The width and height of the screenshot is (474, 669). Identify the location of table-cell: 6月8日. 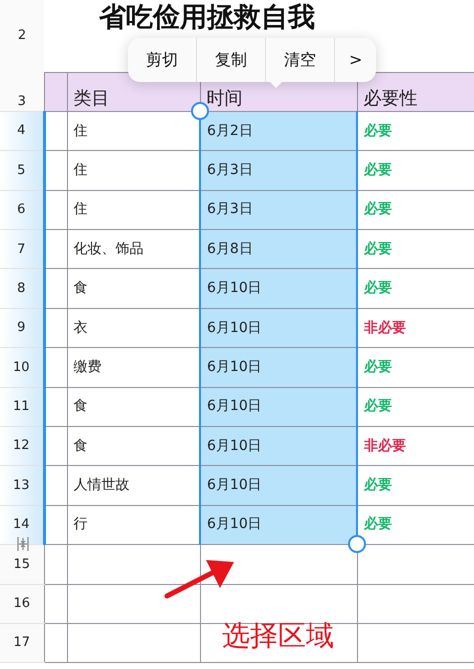
(278, 249).